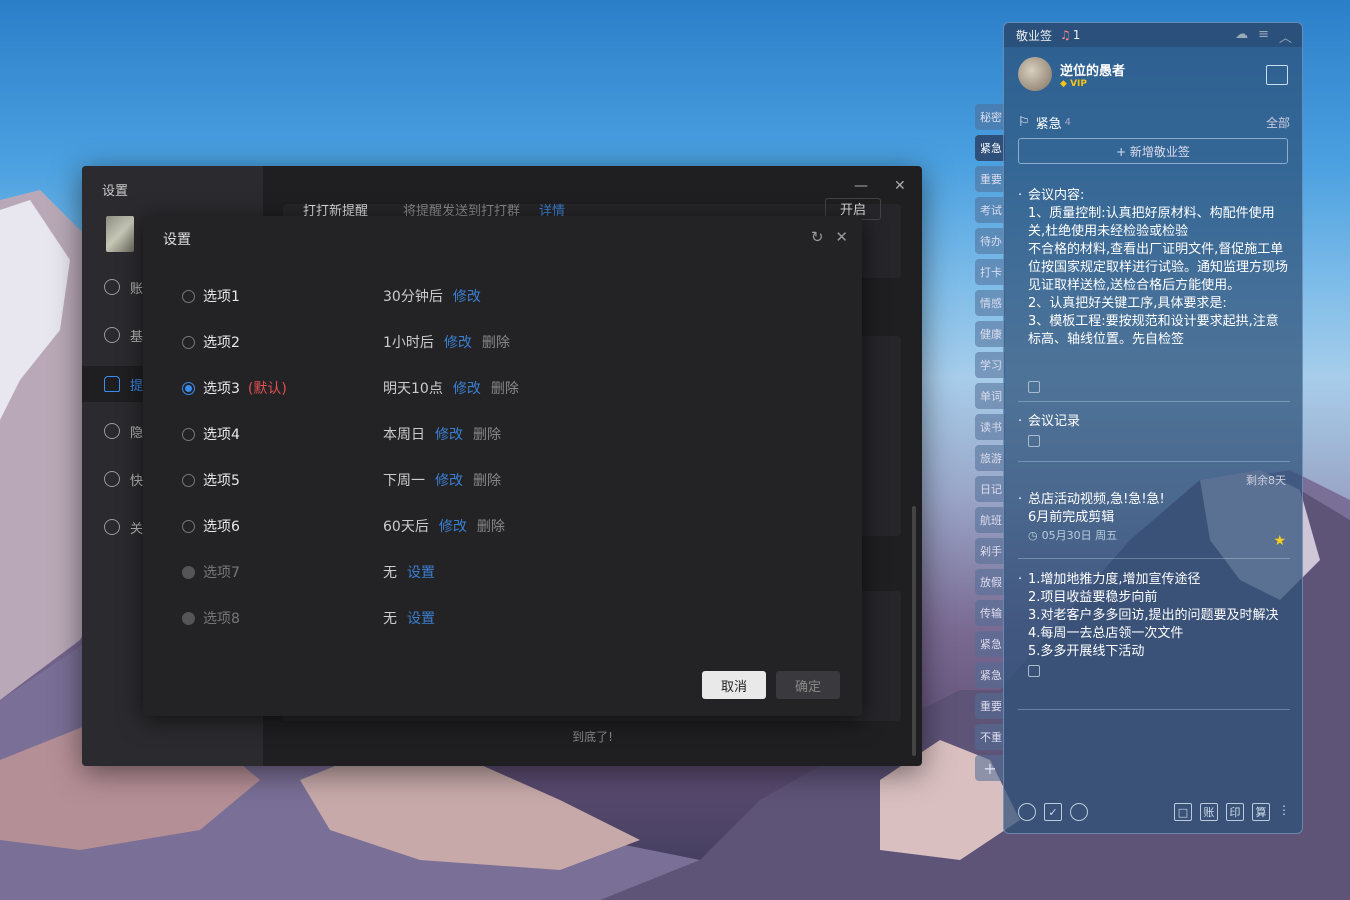  What do you see at coordinates (990, 551) in the screenshot?
I see `tab-category: 剁手` at bounding box center [990, 551].